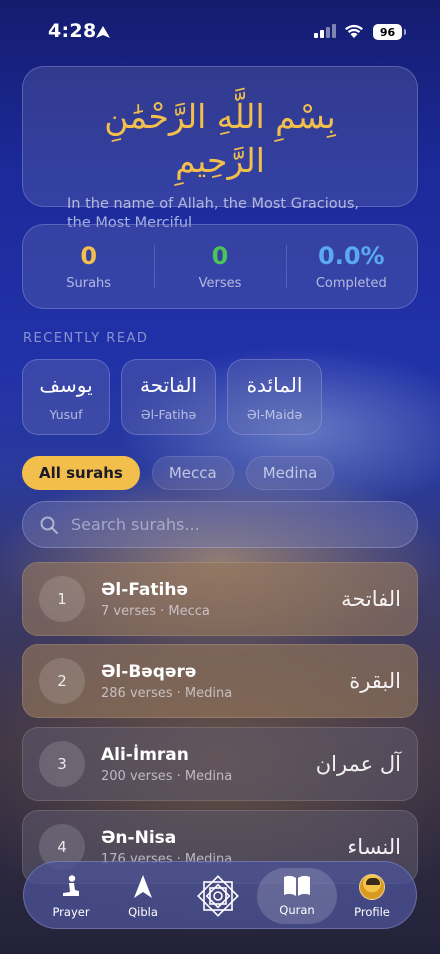 This screenshot has width=440, height=954. Describe the element at coordinates (351, 283) in the screenshot. I see `stat-label: Completed` at that location.